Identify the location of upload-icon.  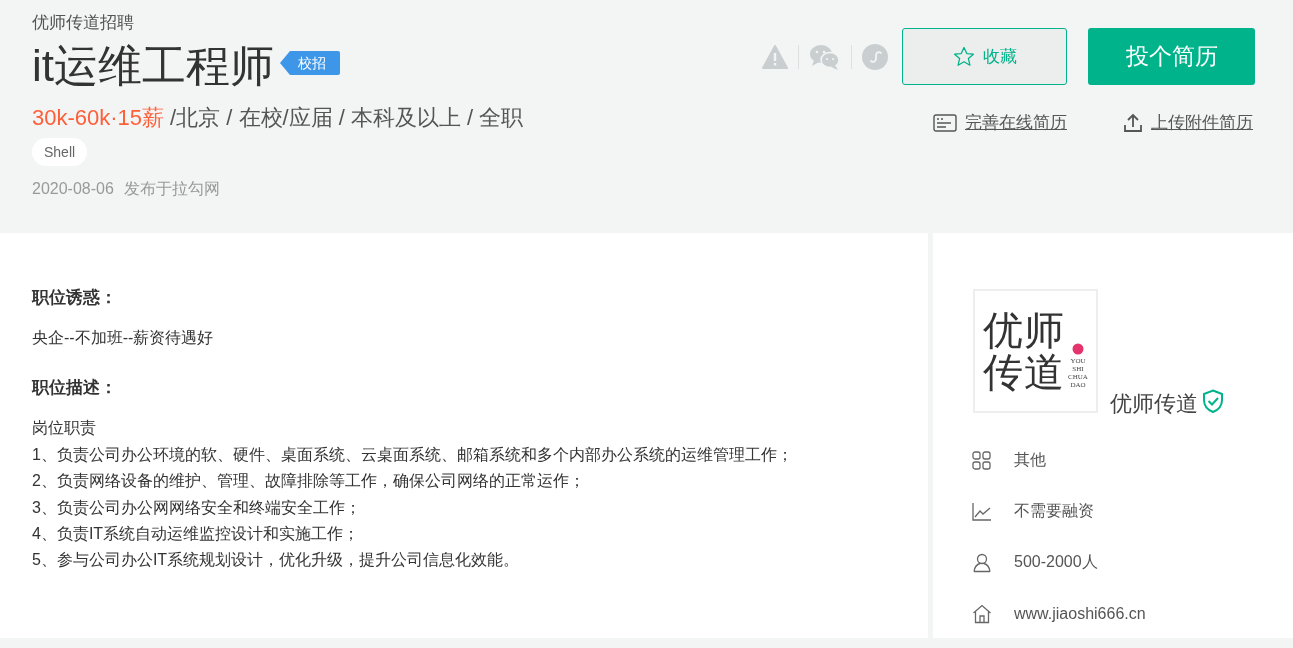
(1133, 122).